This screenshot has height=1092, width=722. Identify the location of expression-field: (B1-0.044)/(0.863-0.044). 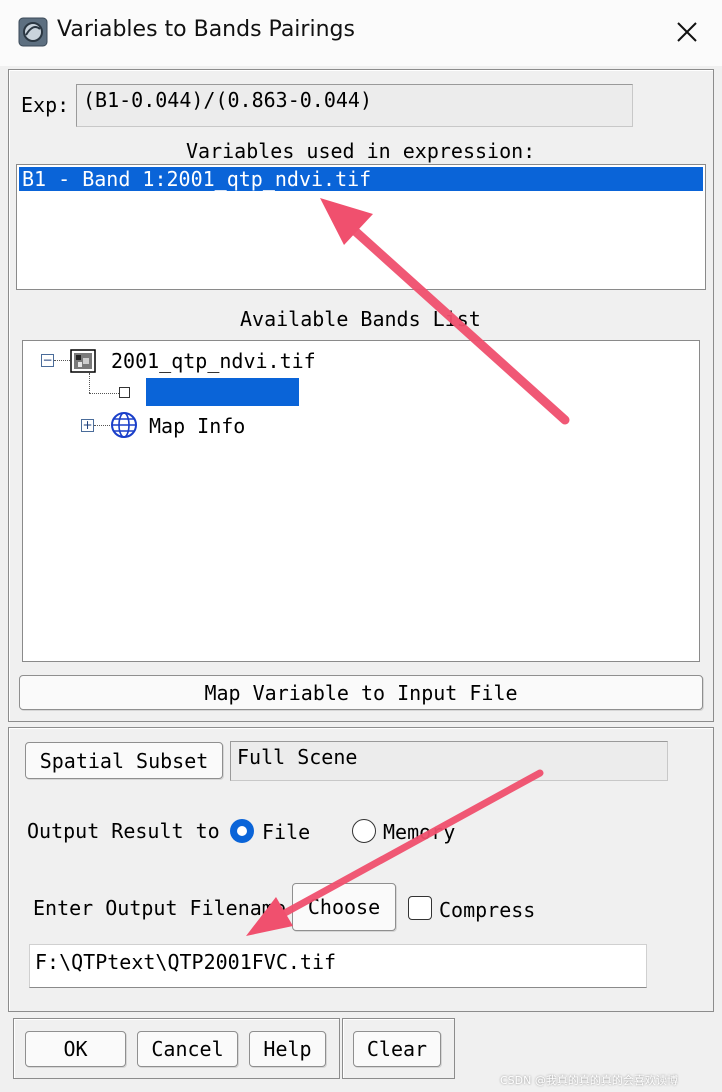
(354, 105).